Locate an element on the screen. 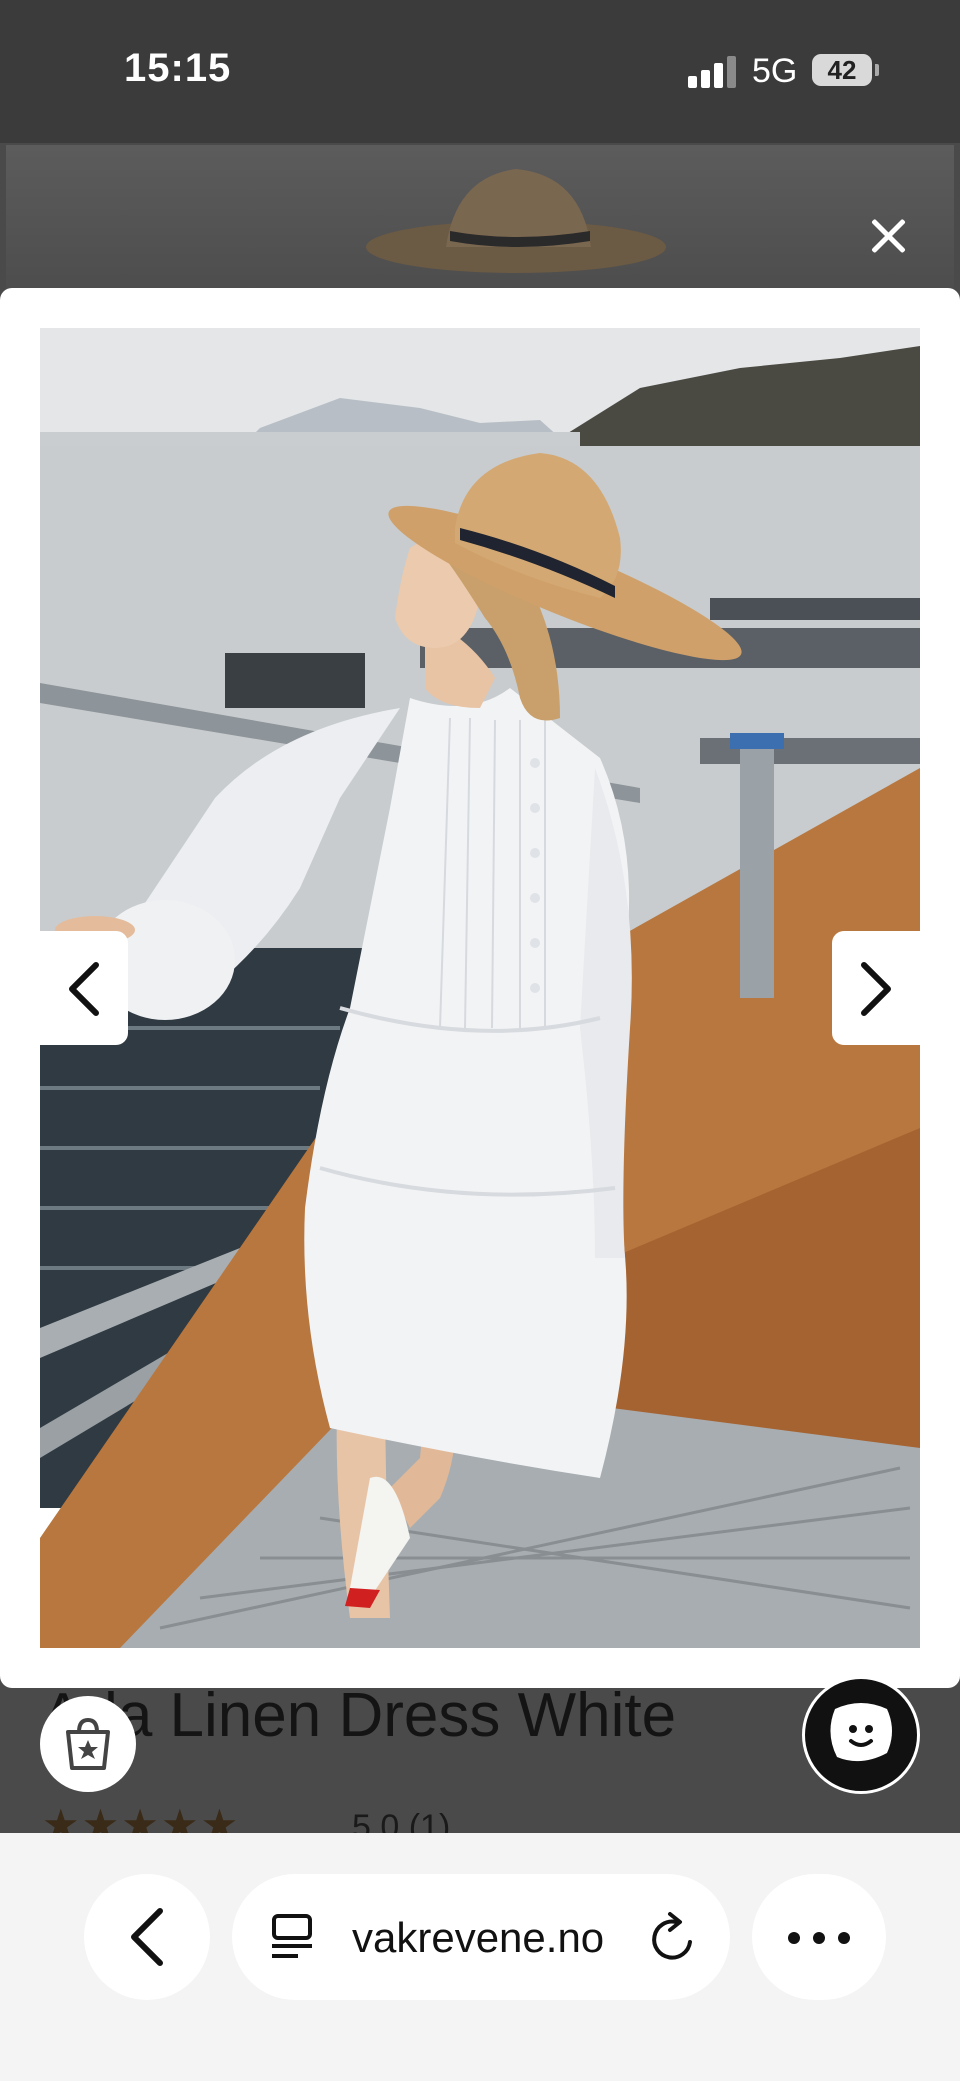 The width and height of the screenshot is (960, 2081). status-bar: 15:15 5G 42 is located at coordinates (480, 71).